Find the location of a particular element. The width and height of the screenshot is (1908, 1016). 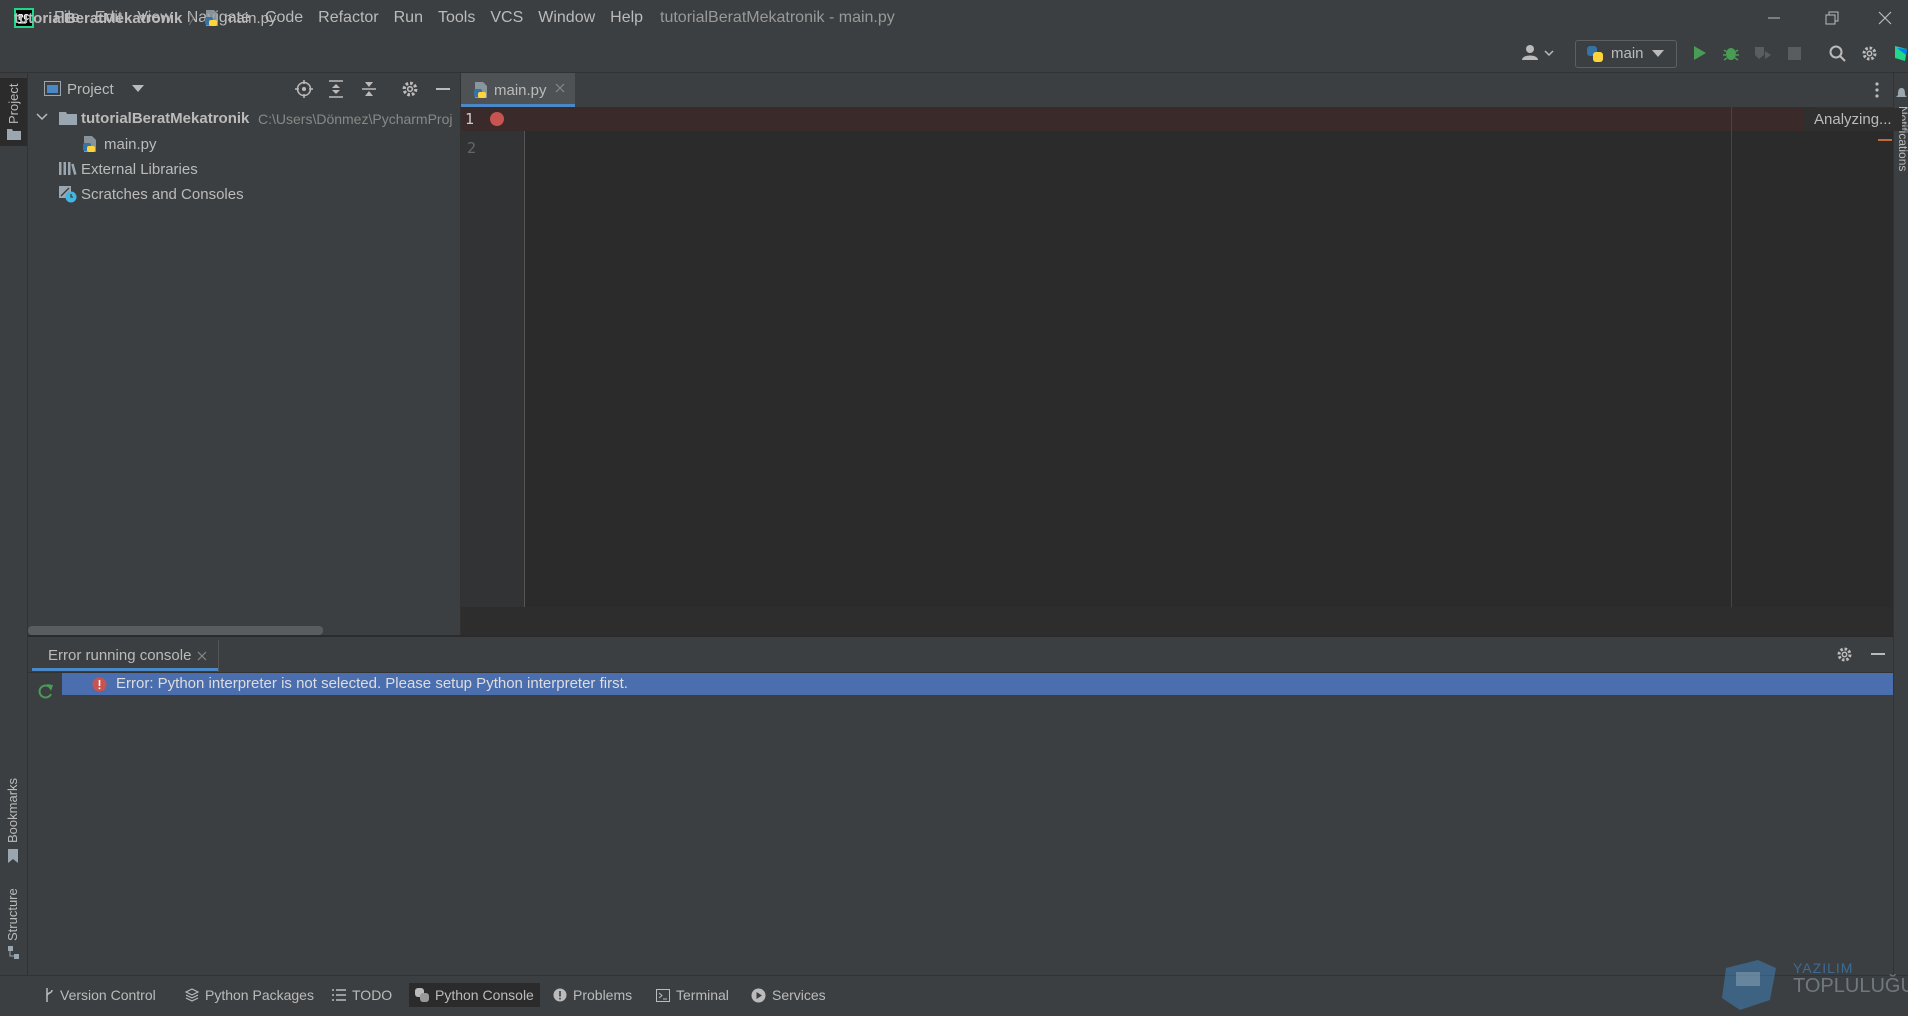

project-tool-label: Project is located at coordinates (13, 103).